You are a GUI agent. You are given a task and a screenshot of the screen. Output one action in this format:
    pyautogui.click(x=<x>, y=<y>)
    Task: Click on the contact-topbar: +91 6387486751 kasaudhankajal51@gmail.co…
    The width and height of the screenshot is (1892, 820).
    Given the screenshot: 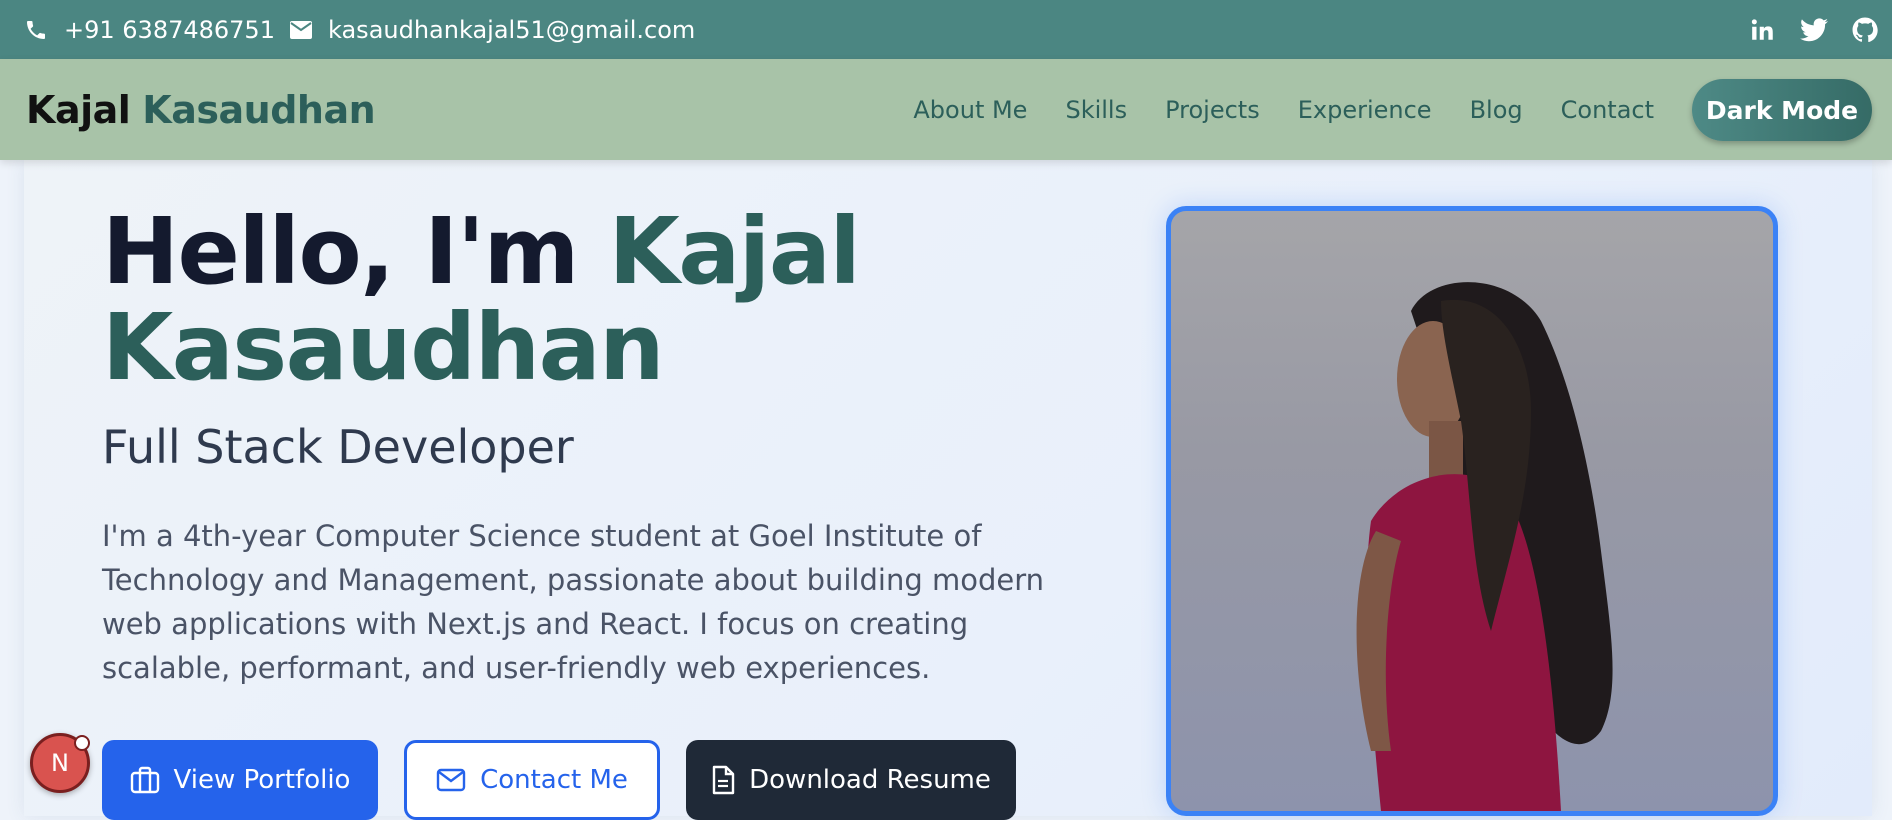 What is the action you would take?
    pyautogui.click(x=946, y=29)
    